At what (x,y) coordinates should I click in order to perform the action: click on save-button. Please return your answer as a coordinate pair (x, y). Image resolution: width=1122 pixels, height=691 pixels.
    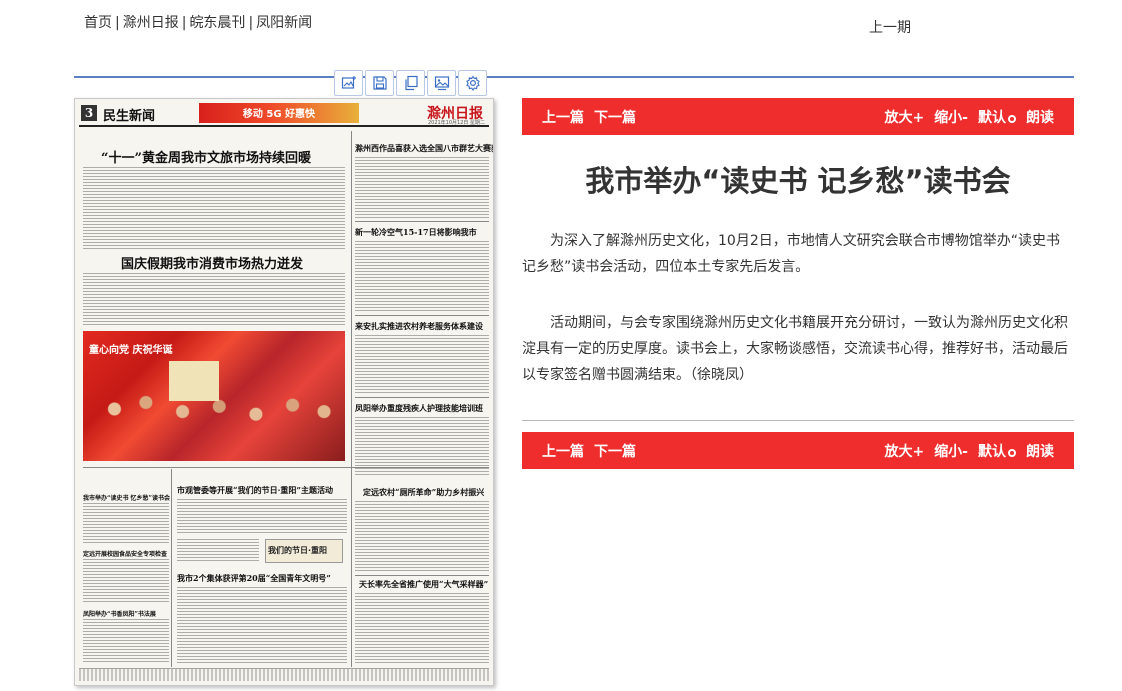
    Looking at the image, I should click on (379, 83).